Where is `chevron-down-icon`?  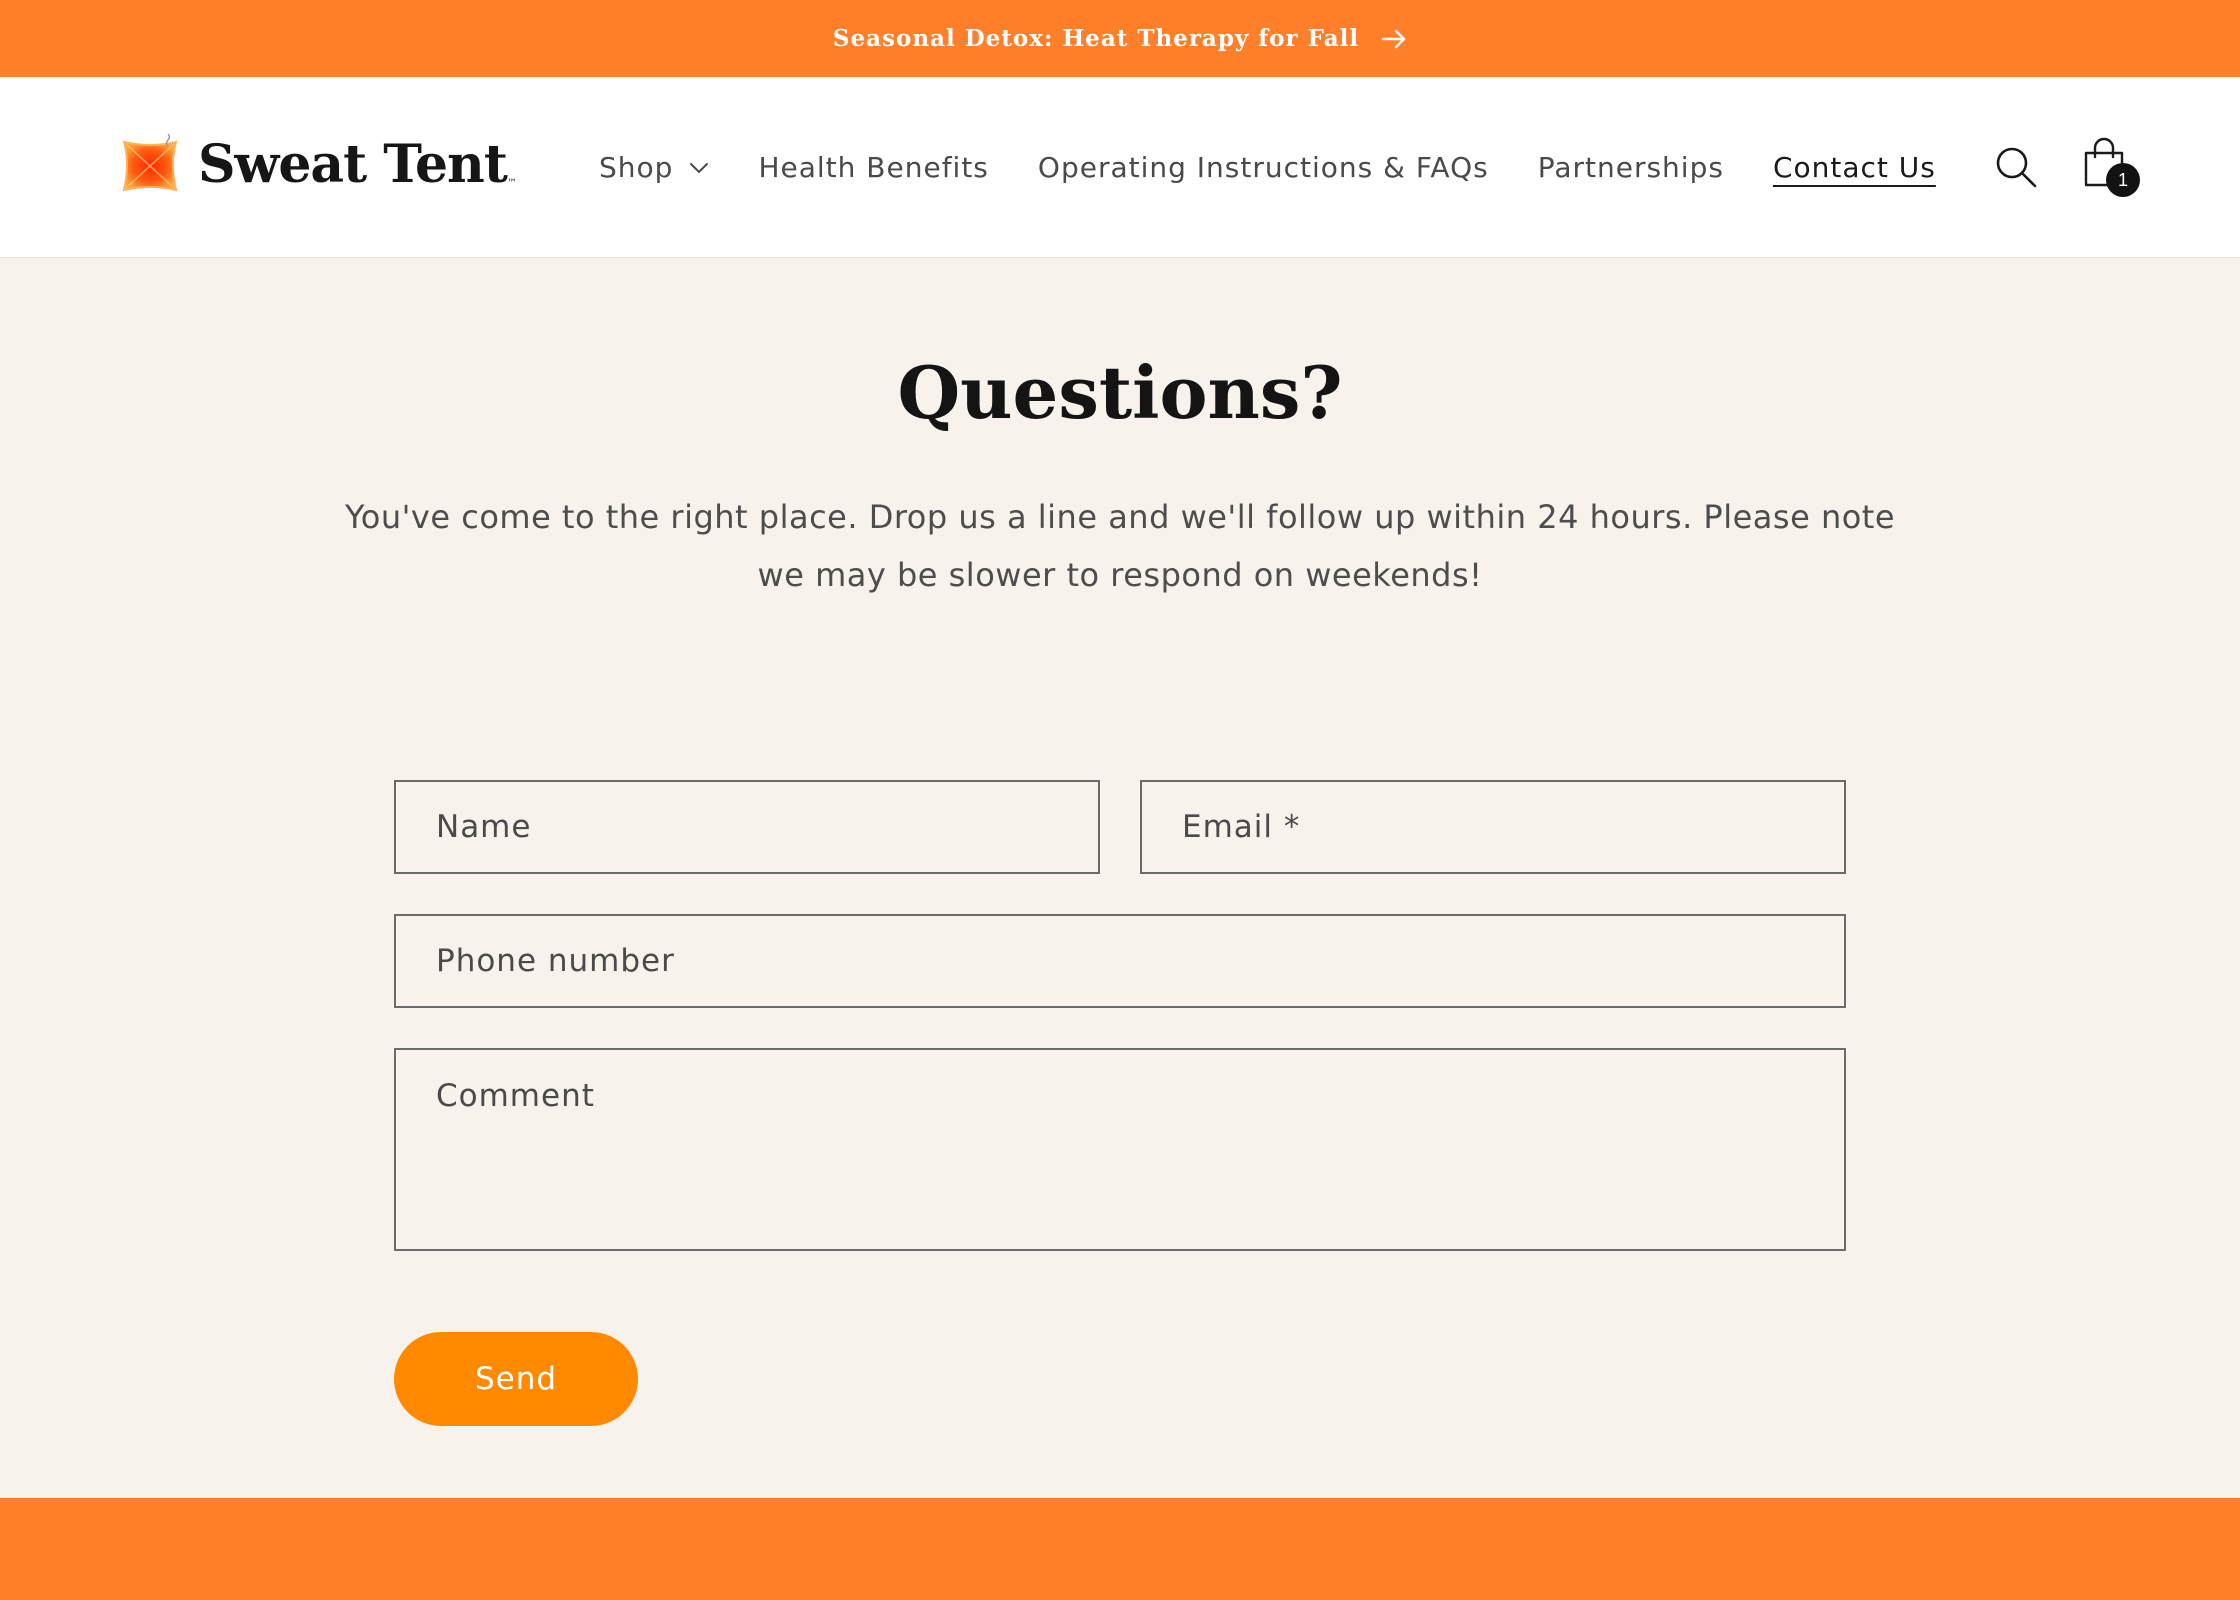
chevron-down-icon is located at coordinates (699, 167).